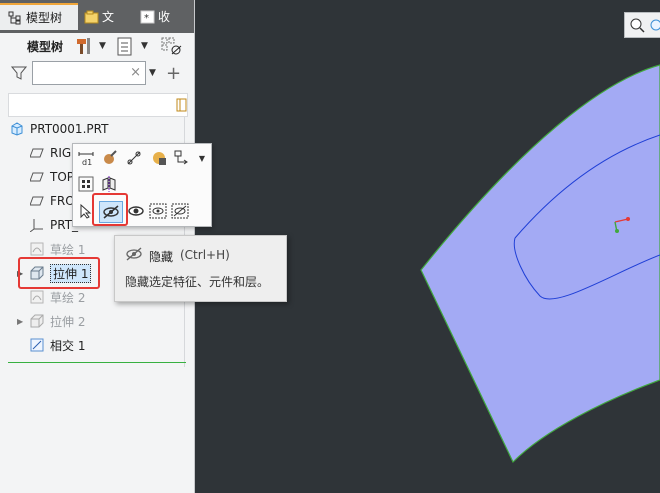 The height and width of the screenshot is (493, 660). What do you see at coordinates (173, 73) in the screenshot?
I see `add-icon: +` at bounding box center [173, 73].